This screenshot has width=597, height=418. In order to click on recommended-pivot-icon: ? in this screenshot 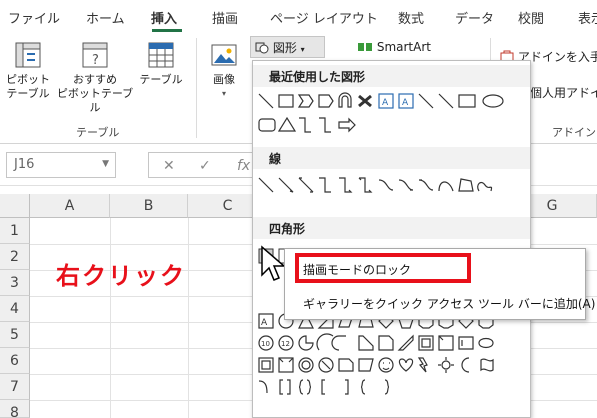, I will do `click(95, 55)`.